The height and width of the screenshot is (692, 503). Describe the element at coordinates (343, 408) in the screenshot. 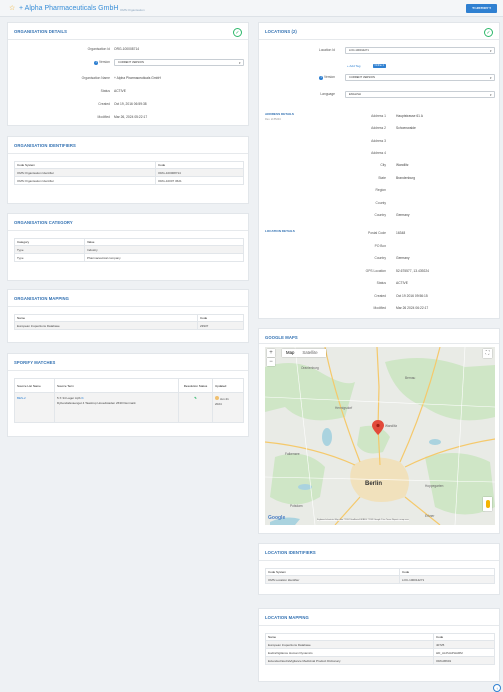

I see `svg-text: Hennigsdorf` at that location.